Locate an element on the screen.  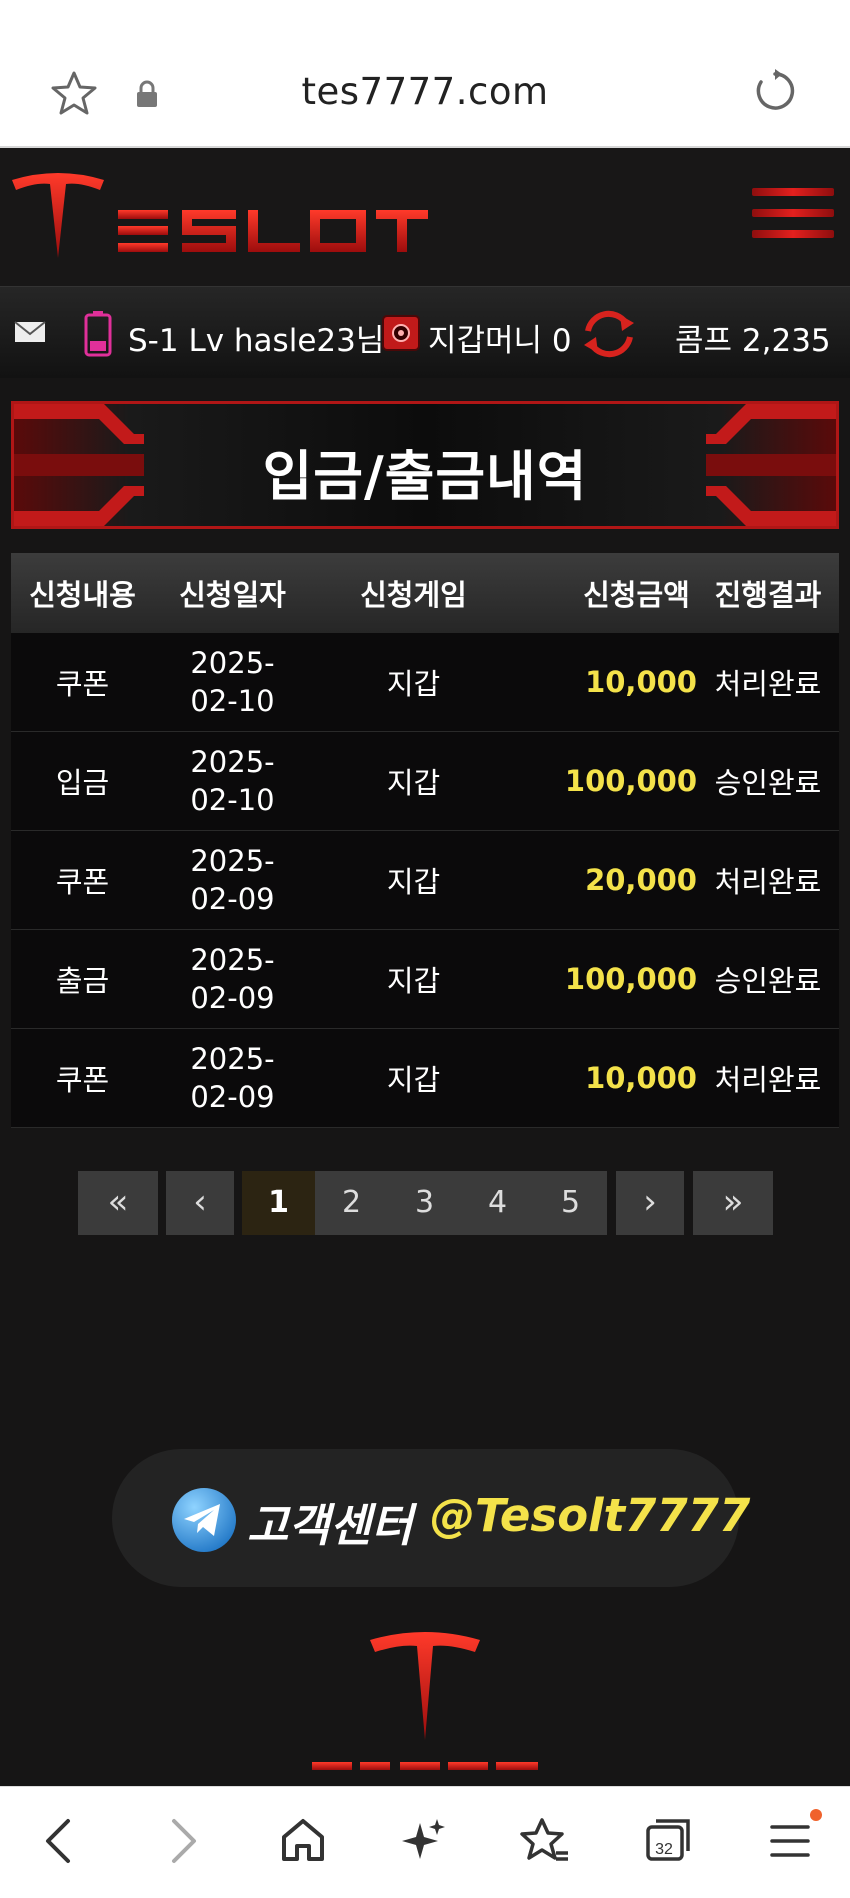
user-info-bar: S-1 Lv hasle23님 지갑머니 0 콤프 2,235 is located at coordinates (425, 332).